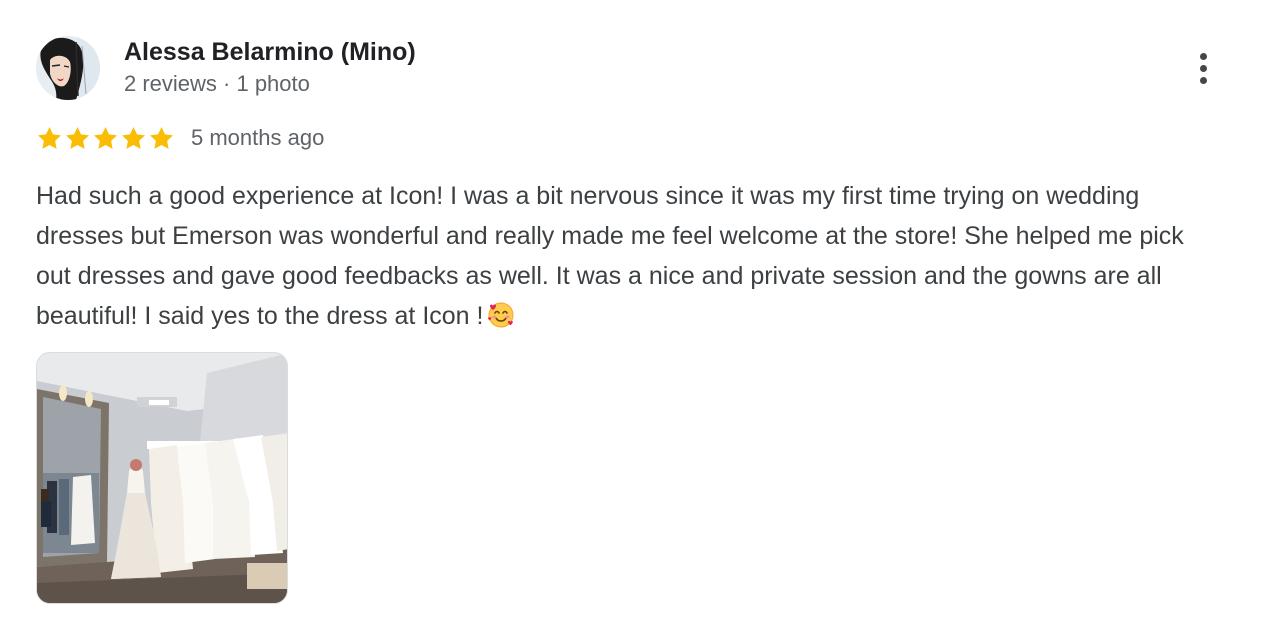 The height and width of the screenshot is (618, 1274). I want to click on reviewer-avatar, so click(68, 68).